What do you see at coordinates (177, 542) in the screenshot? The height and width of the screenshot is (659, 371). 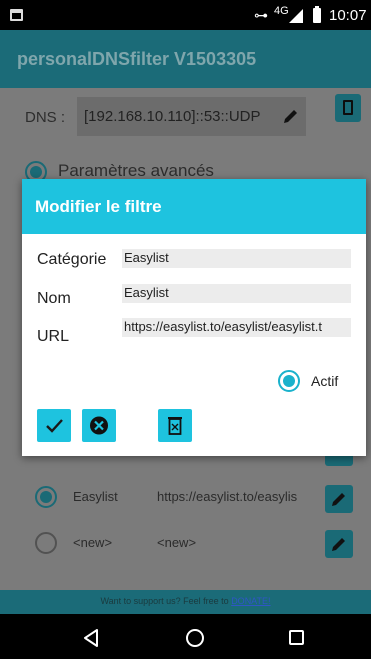 I see `filter-url: <new>` at bounding box center [177, 542].